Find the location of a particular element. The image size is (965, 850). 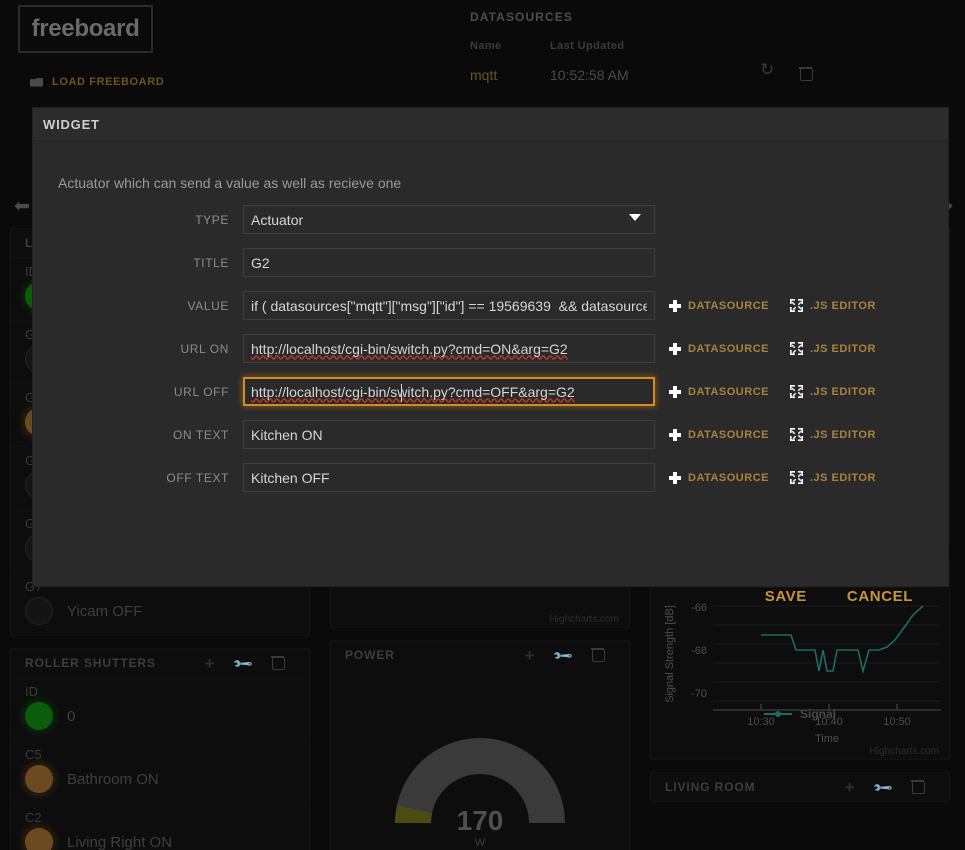

field-label-url-off: URL OFF is located at coordinates (201, 391).